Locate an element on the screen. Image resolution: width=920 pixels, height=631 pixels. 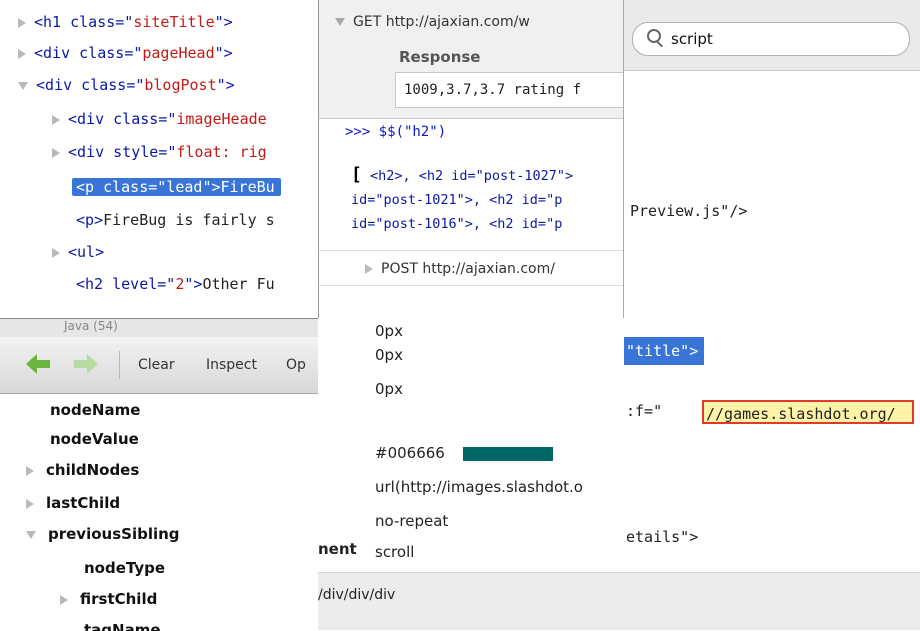
dom-property-row: firstChild is located at coordinates (108, 599).